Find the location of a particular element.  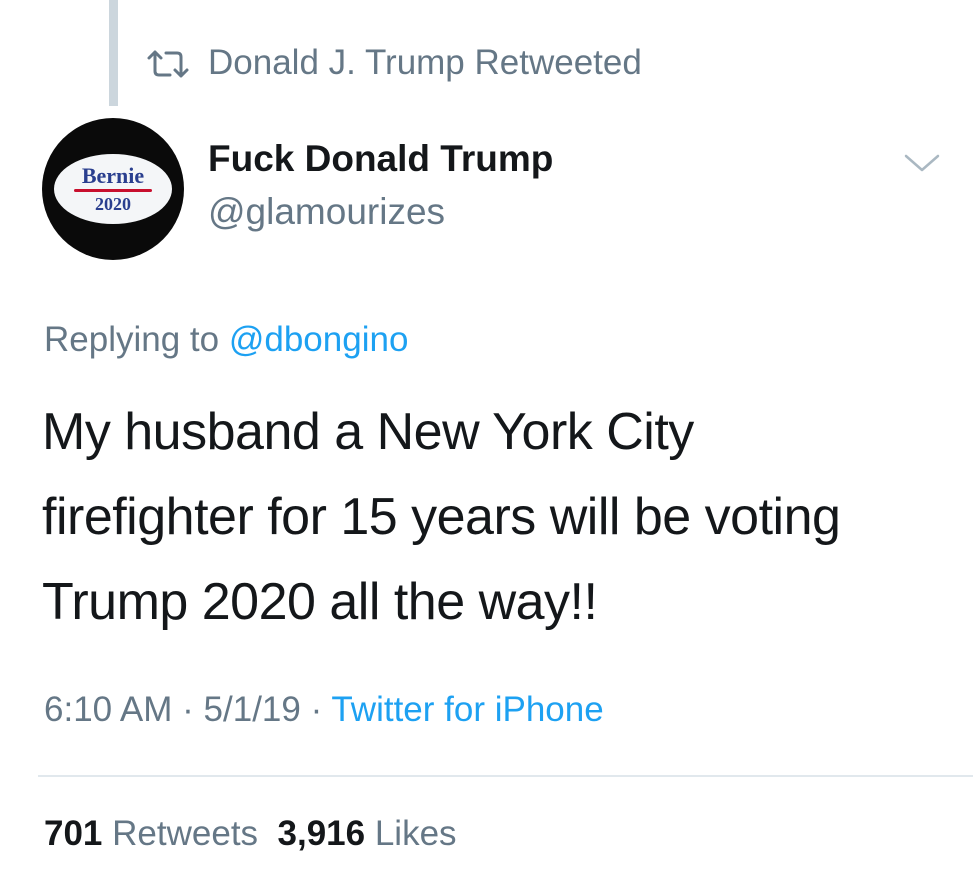

likes-stat: 3,916 Likes is located at coordinates (367, 833).